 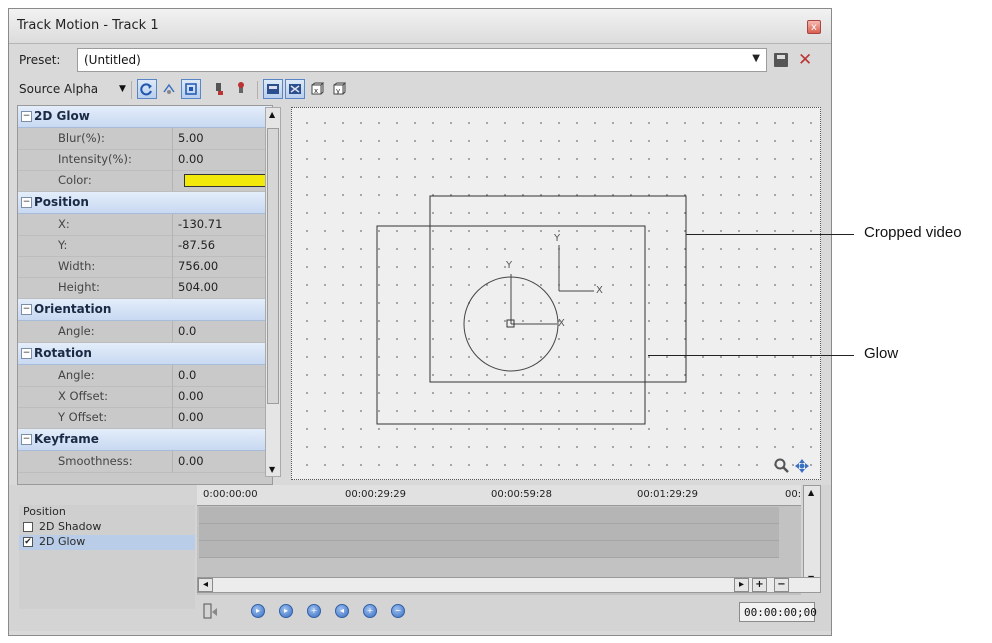 I want to click on delete-keyframe-button: −, so click(x=398, y=611).